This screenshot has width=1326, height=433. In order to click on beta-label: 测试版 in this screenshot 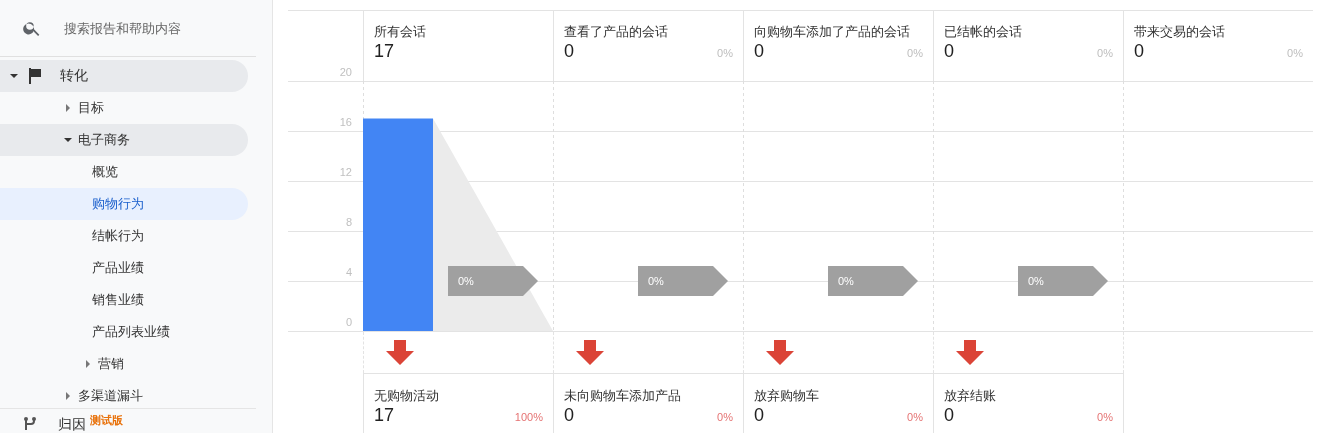, I will do `click(106, 420)`.